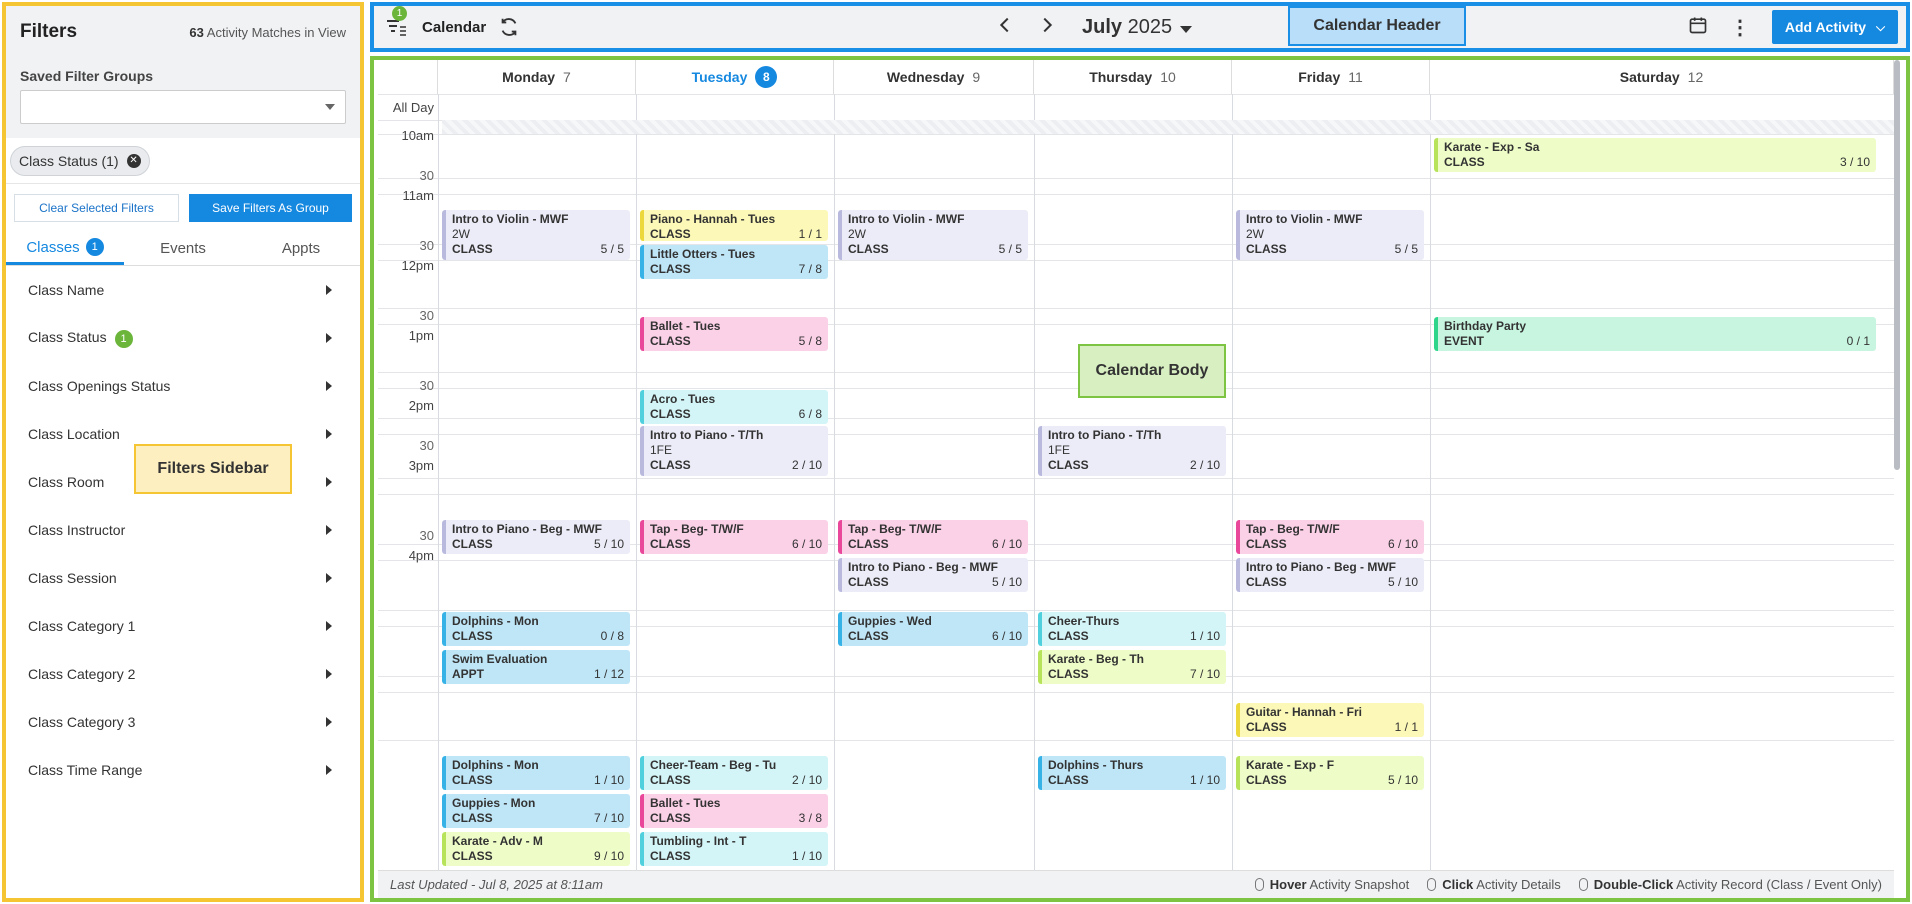 This screenshot has width=1912, height=904. What do you see at coordinates (183, 290) in the screenshot?
I see `filter-item: Class Name` at bounding box center [183, 290].